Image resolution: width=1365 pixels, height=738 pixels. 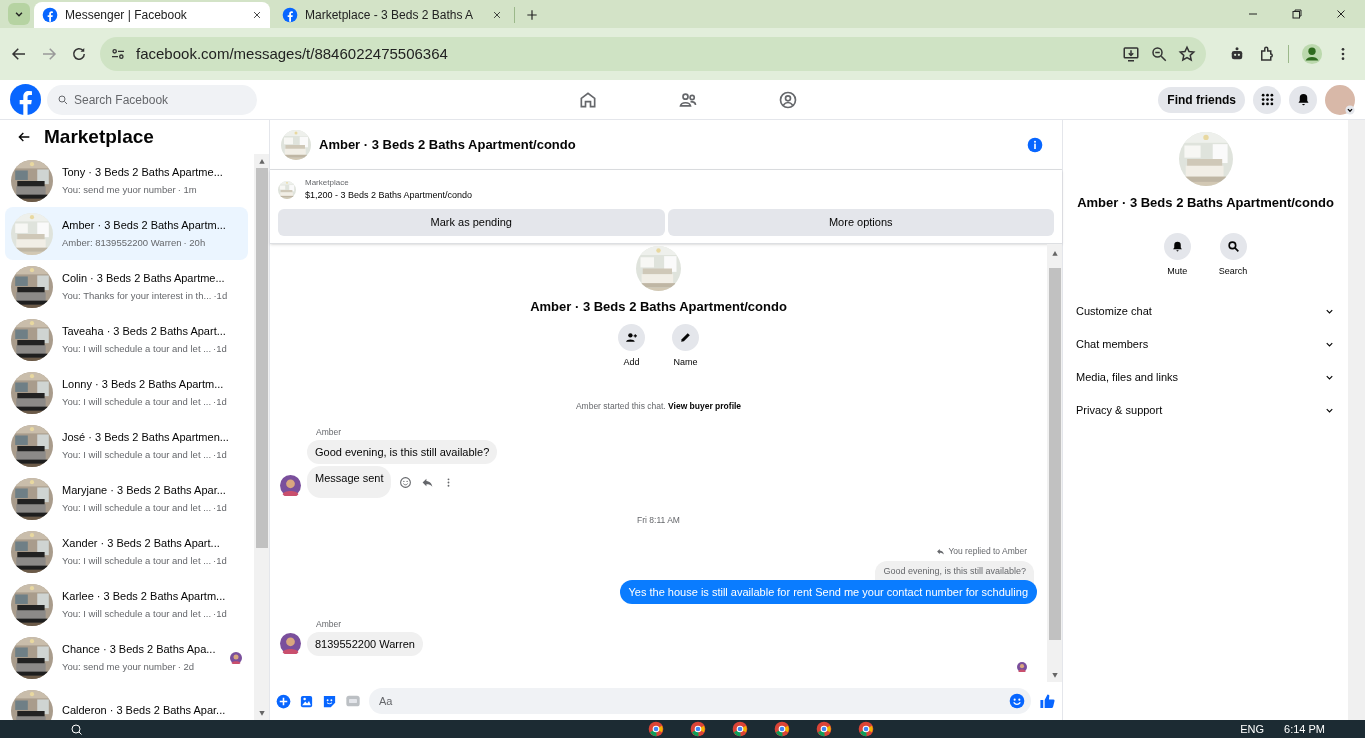 I want to click on conversation-item: Xander · 3 Beds 2 Baths Apart... You: I will schedule a tour and let ... ·1d, so click(x=126, y=551).